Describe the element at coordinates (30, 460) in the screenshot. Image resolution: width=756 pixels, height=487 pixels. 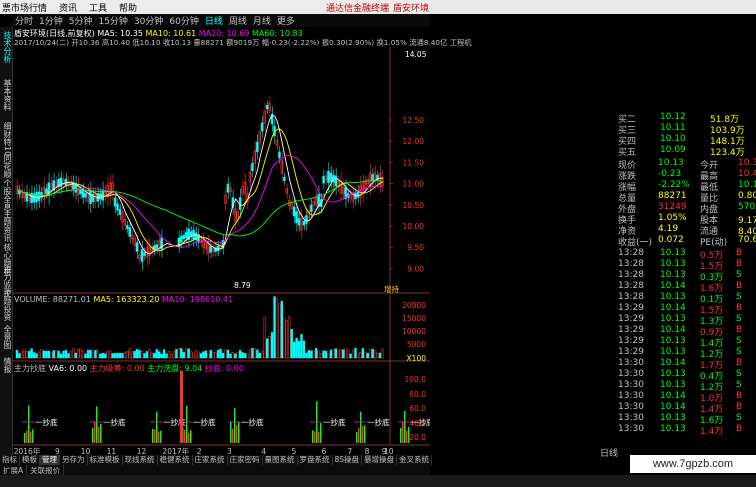
I see `template-tab-1: 模板` at that location.